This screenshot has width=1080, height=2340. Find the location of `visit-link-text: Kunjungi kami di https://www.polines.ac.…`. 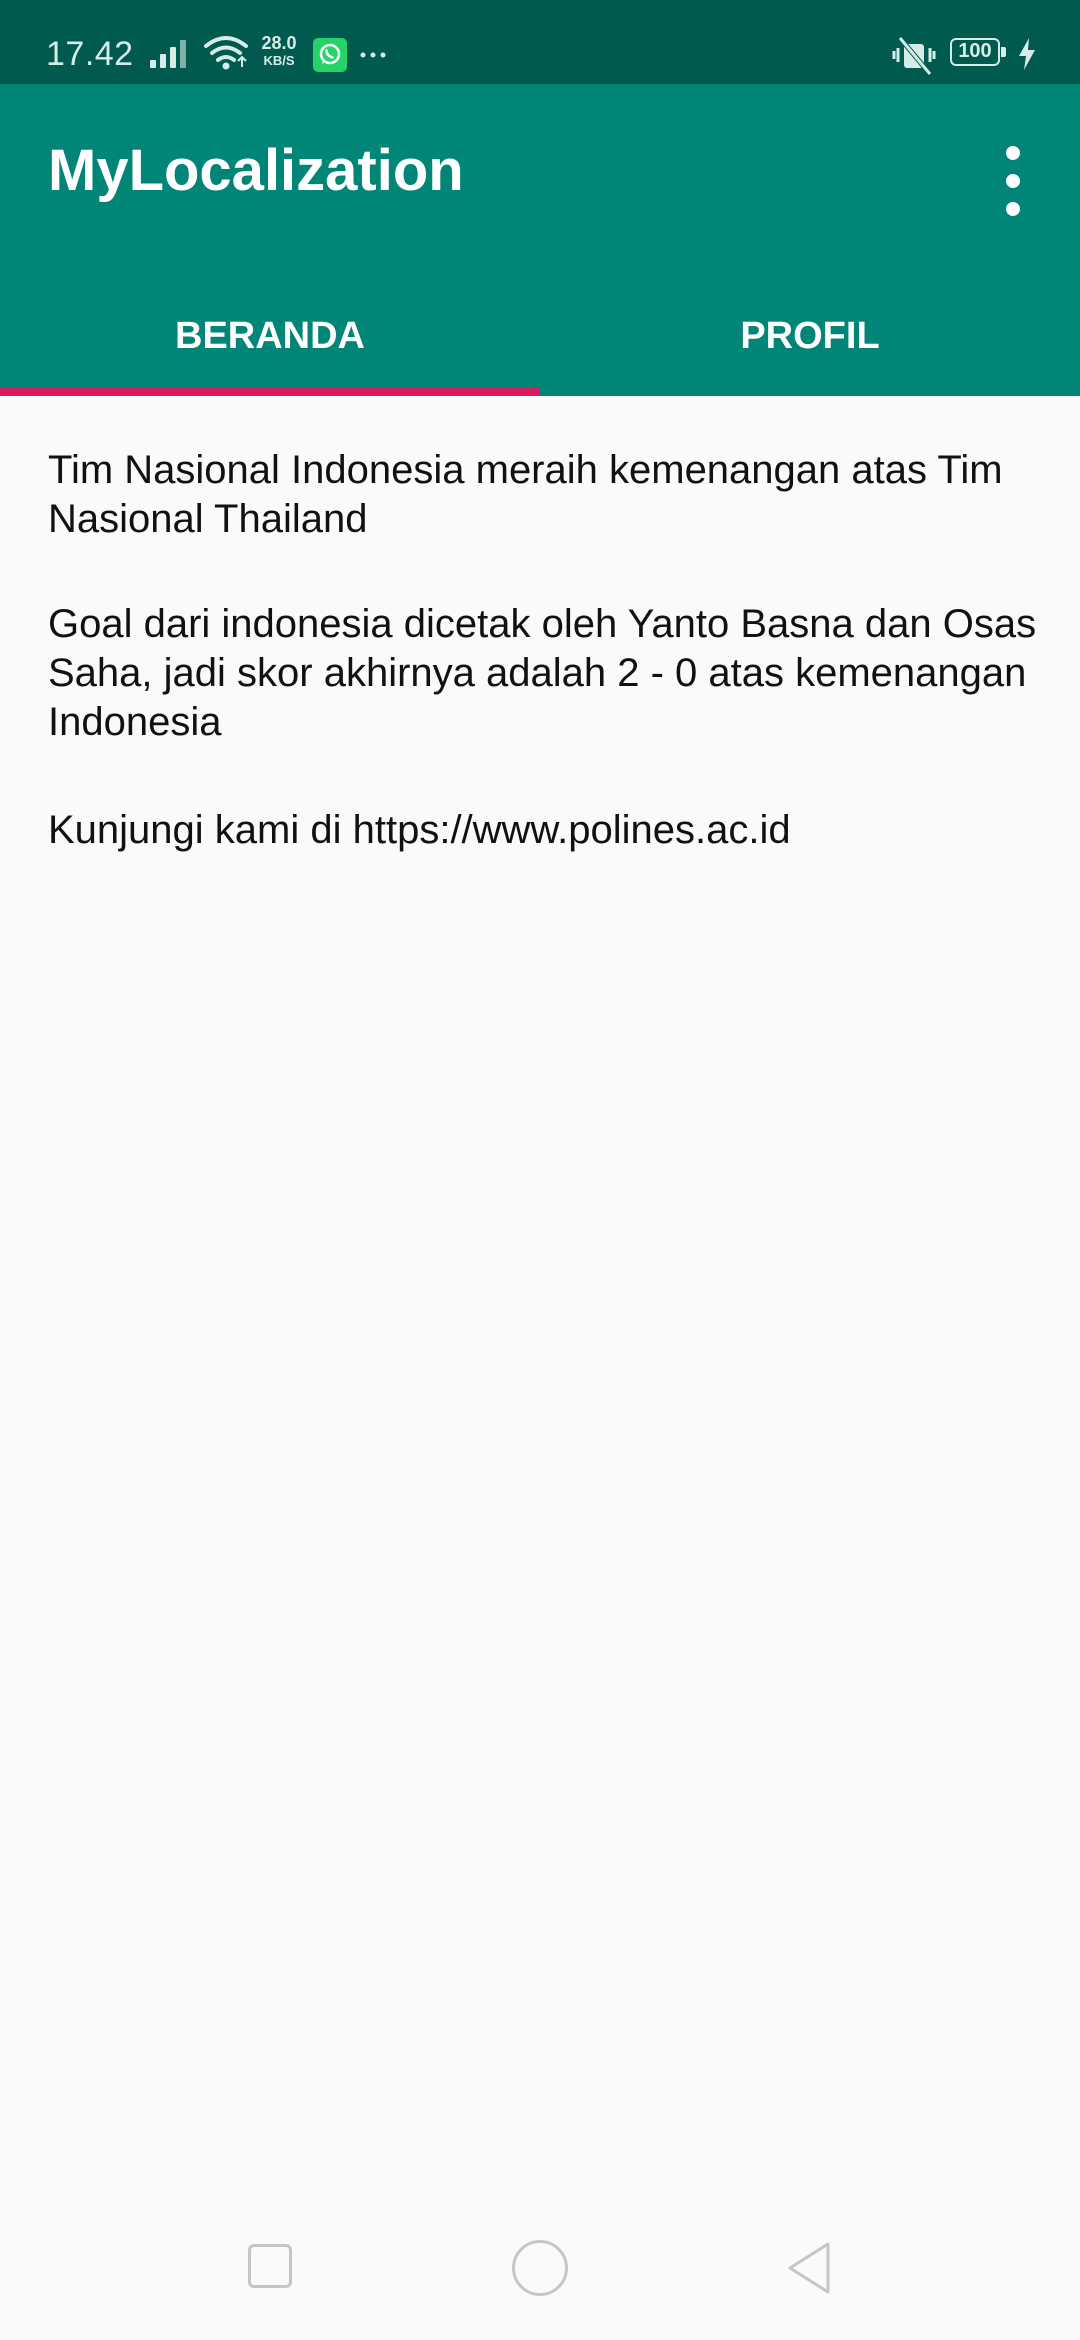

visit-link-text: Kunjungi kami di https://www.polines.ac.… is located at coordinates (419, 830).